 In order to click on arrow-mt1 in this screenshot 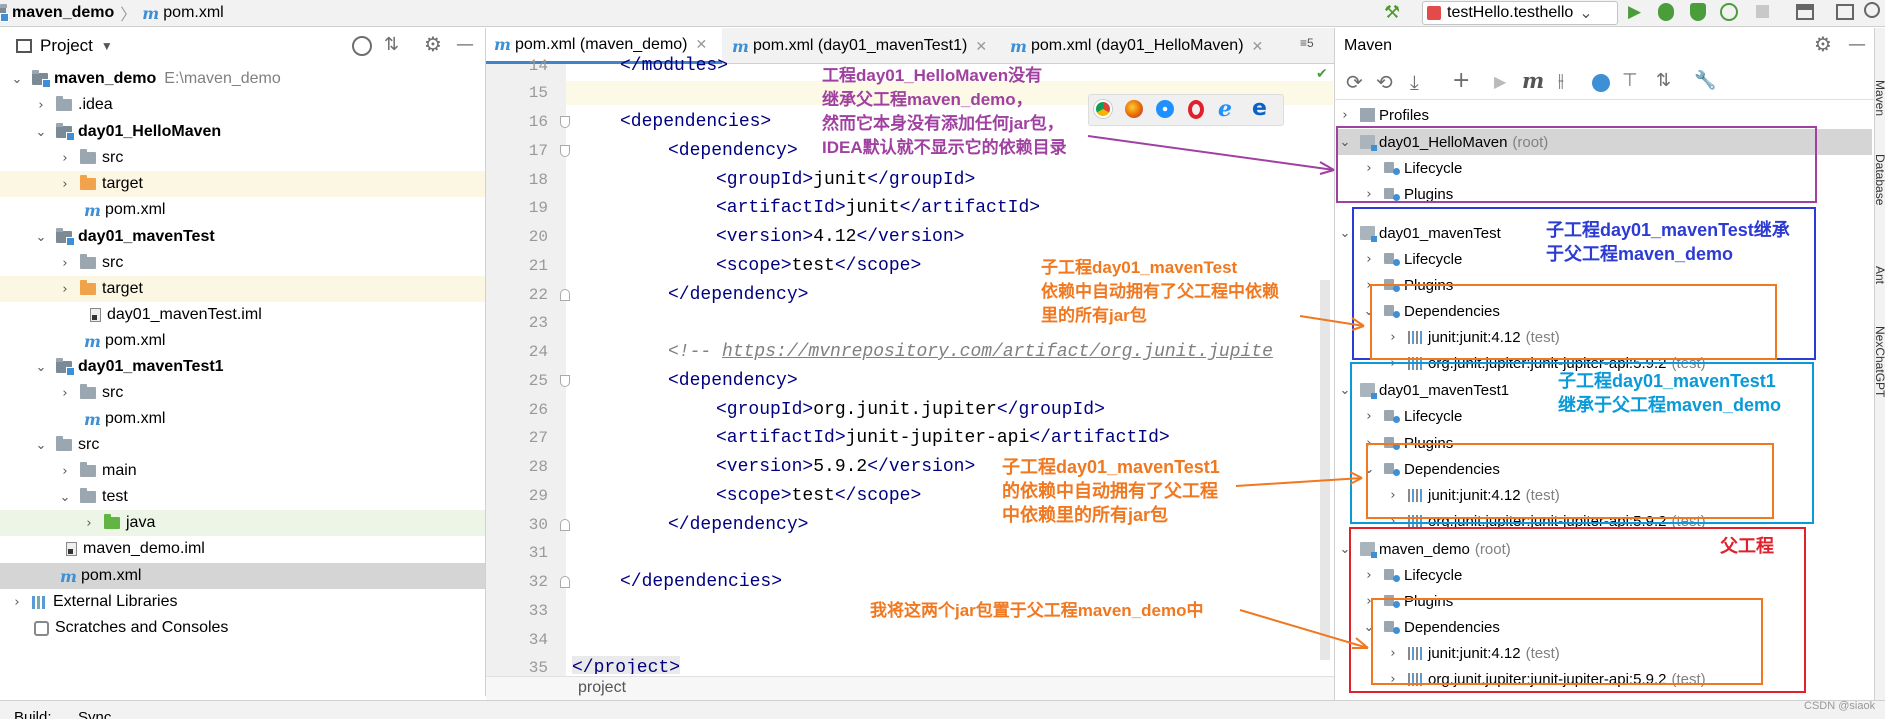, I will do `click(1299, 479)`.